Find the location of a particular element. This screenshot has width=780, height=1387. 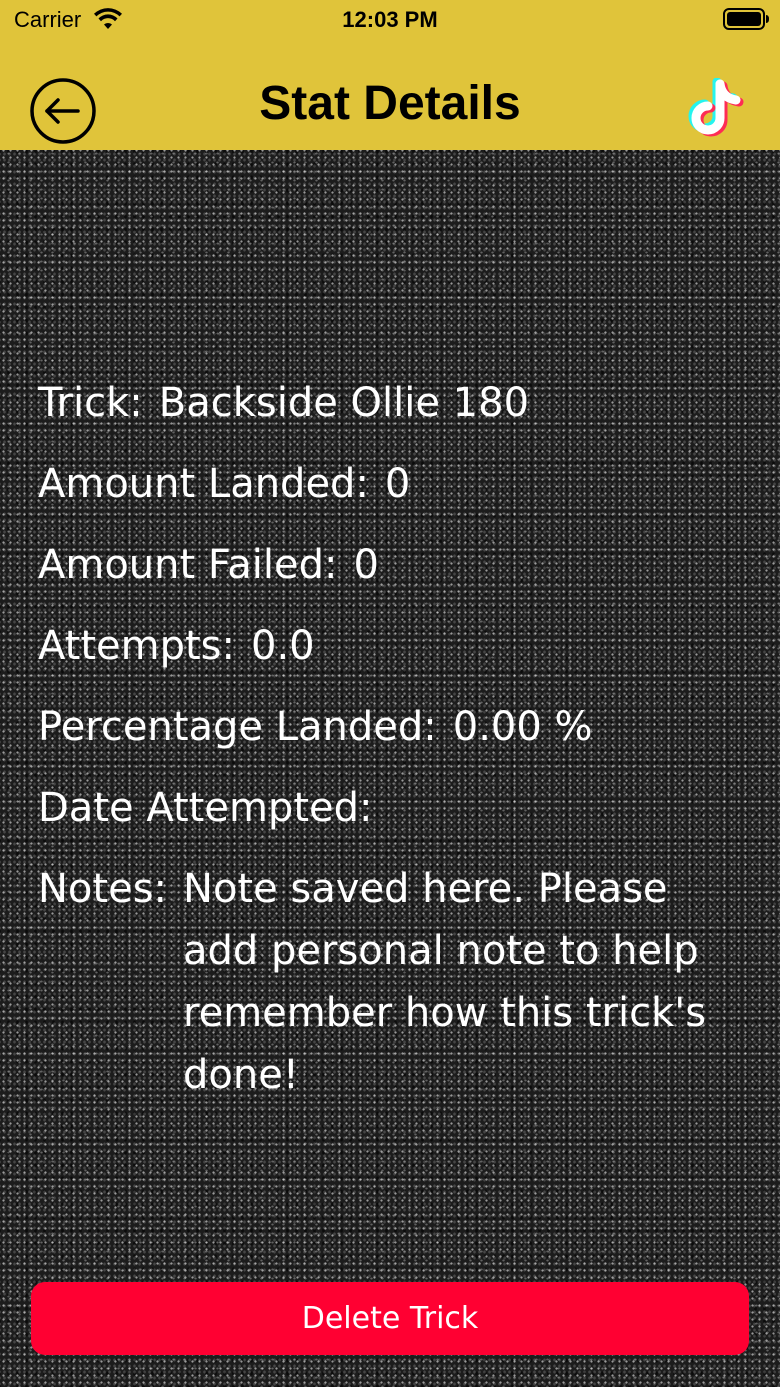

header-bar: Carrier 12:03 PM Stat Details is located at coordinates (390, 75).